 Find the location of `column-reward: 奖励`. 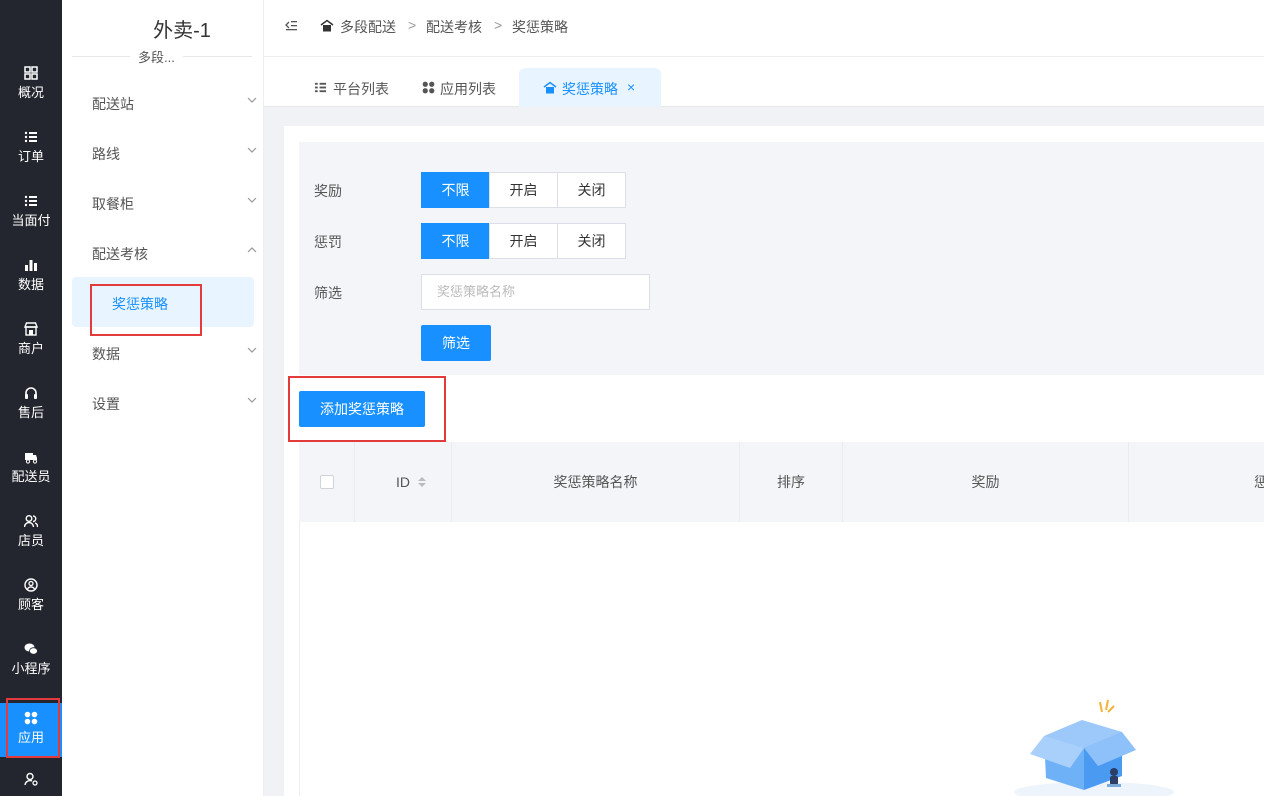

column-reward: 奖励 is located at coordinates (985, 482).